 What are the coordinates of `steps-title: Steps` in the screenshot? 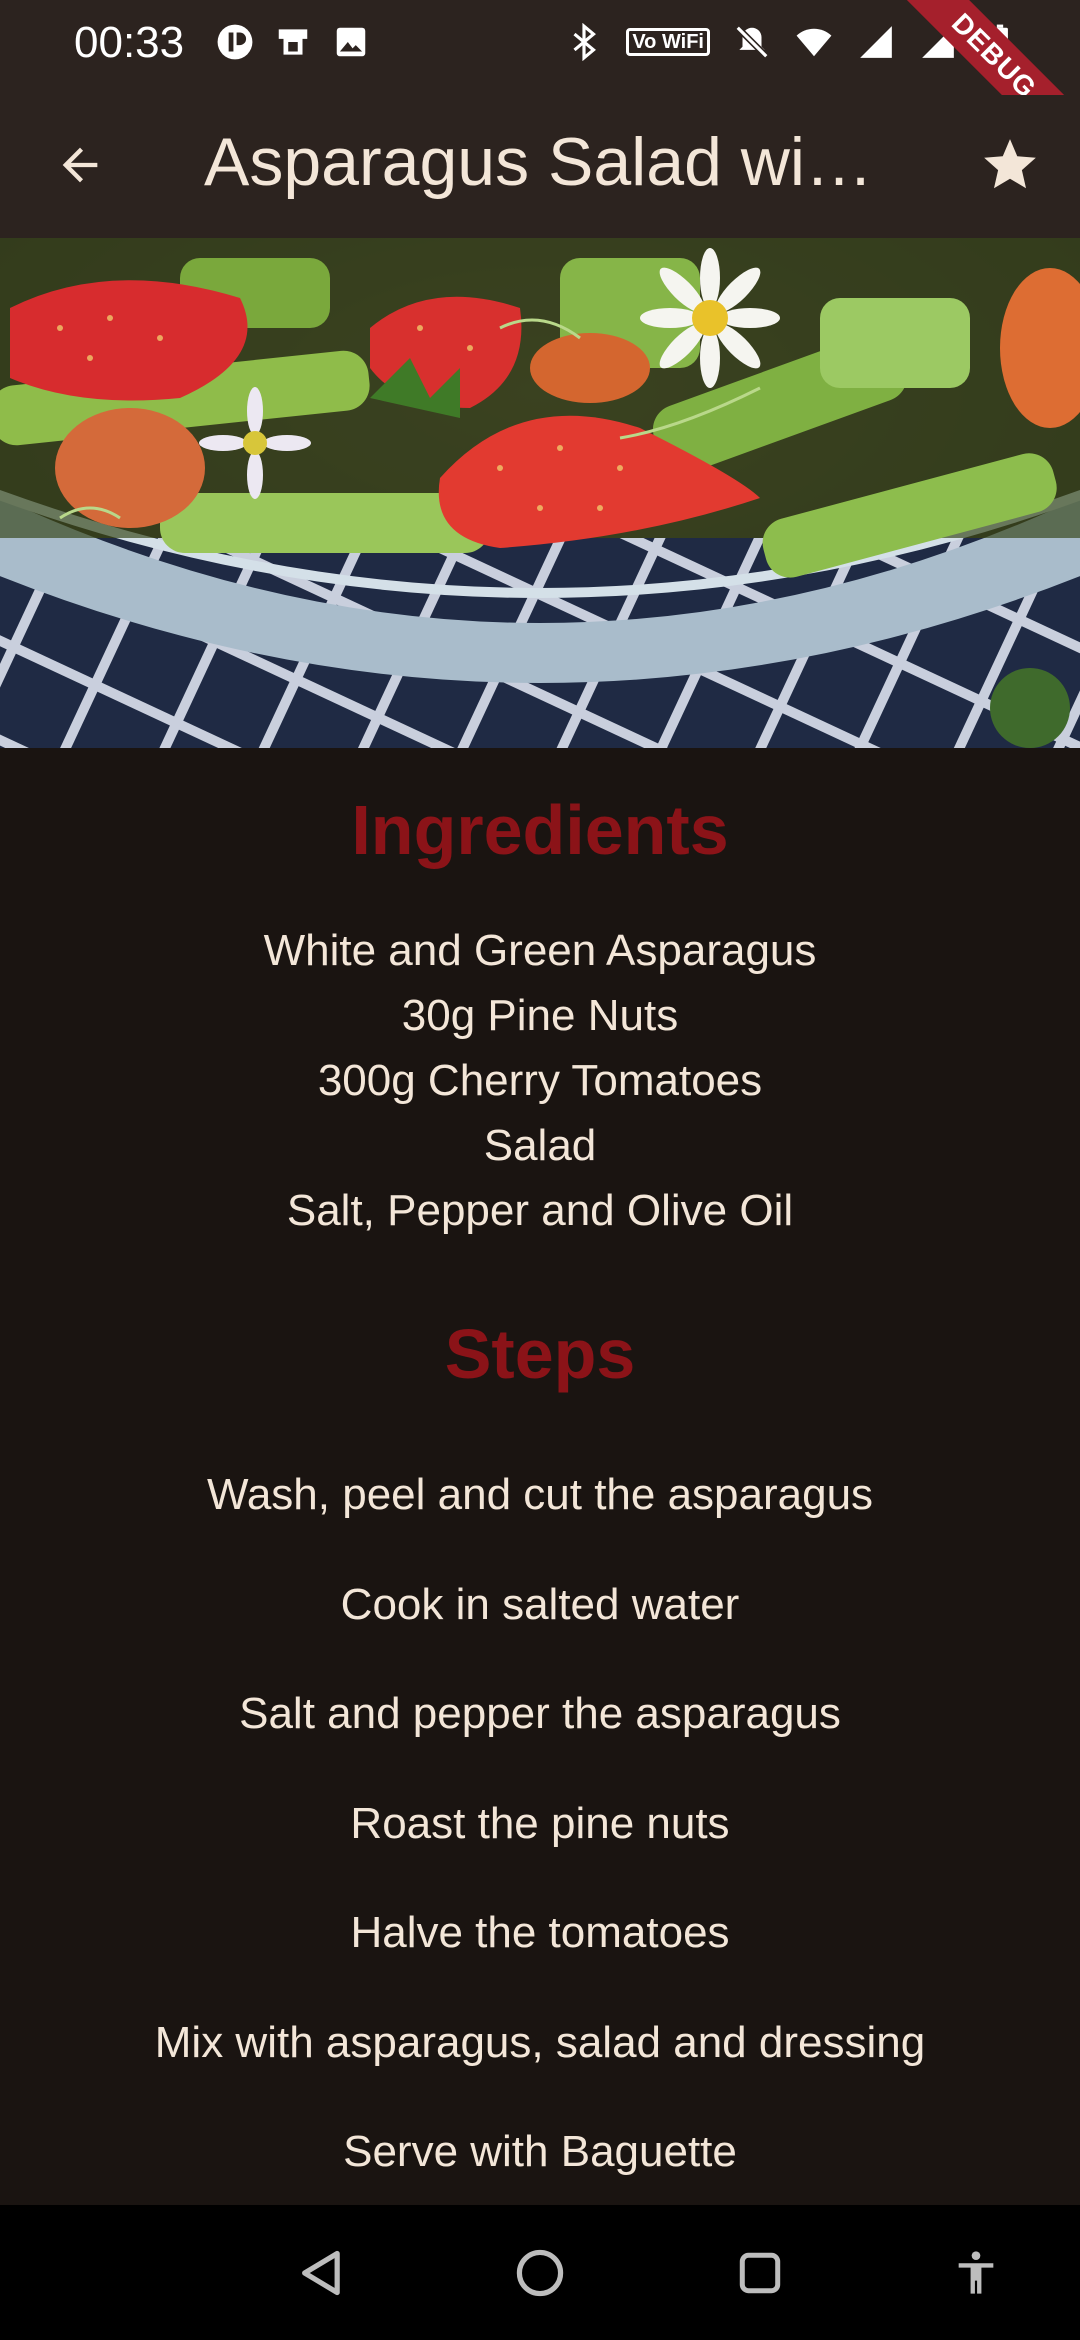 It's located at (540, 1354).